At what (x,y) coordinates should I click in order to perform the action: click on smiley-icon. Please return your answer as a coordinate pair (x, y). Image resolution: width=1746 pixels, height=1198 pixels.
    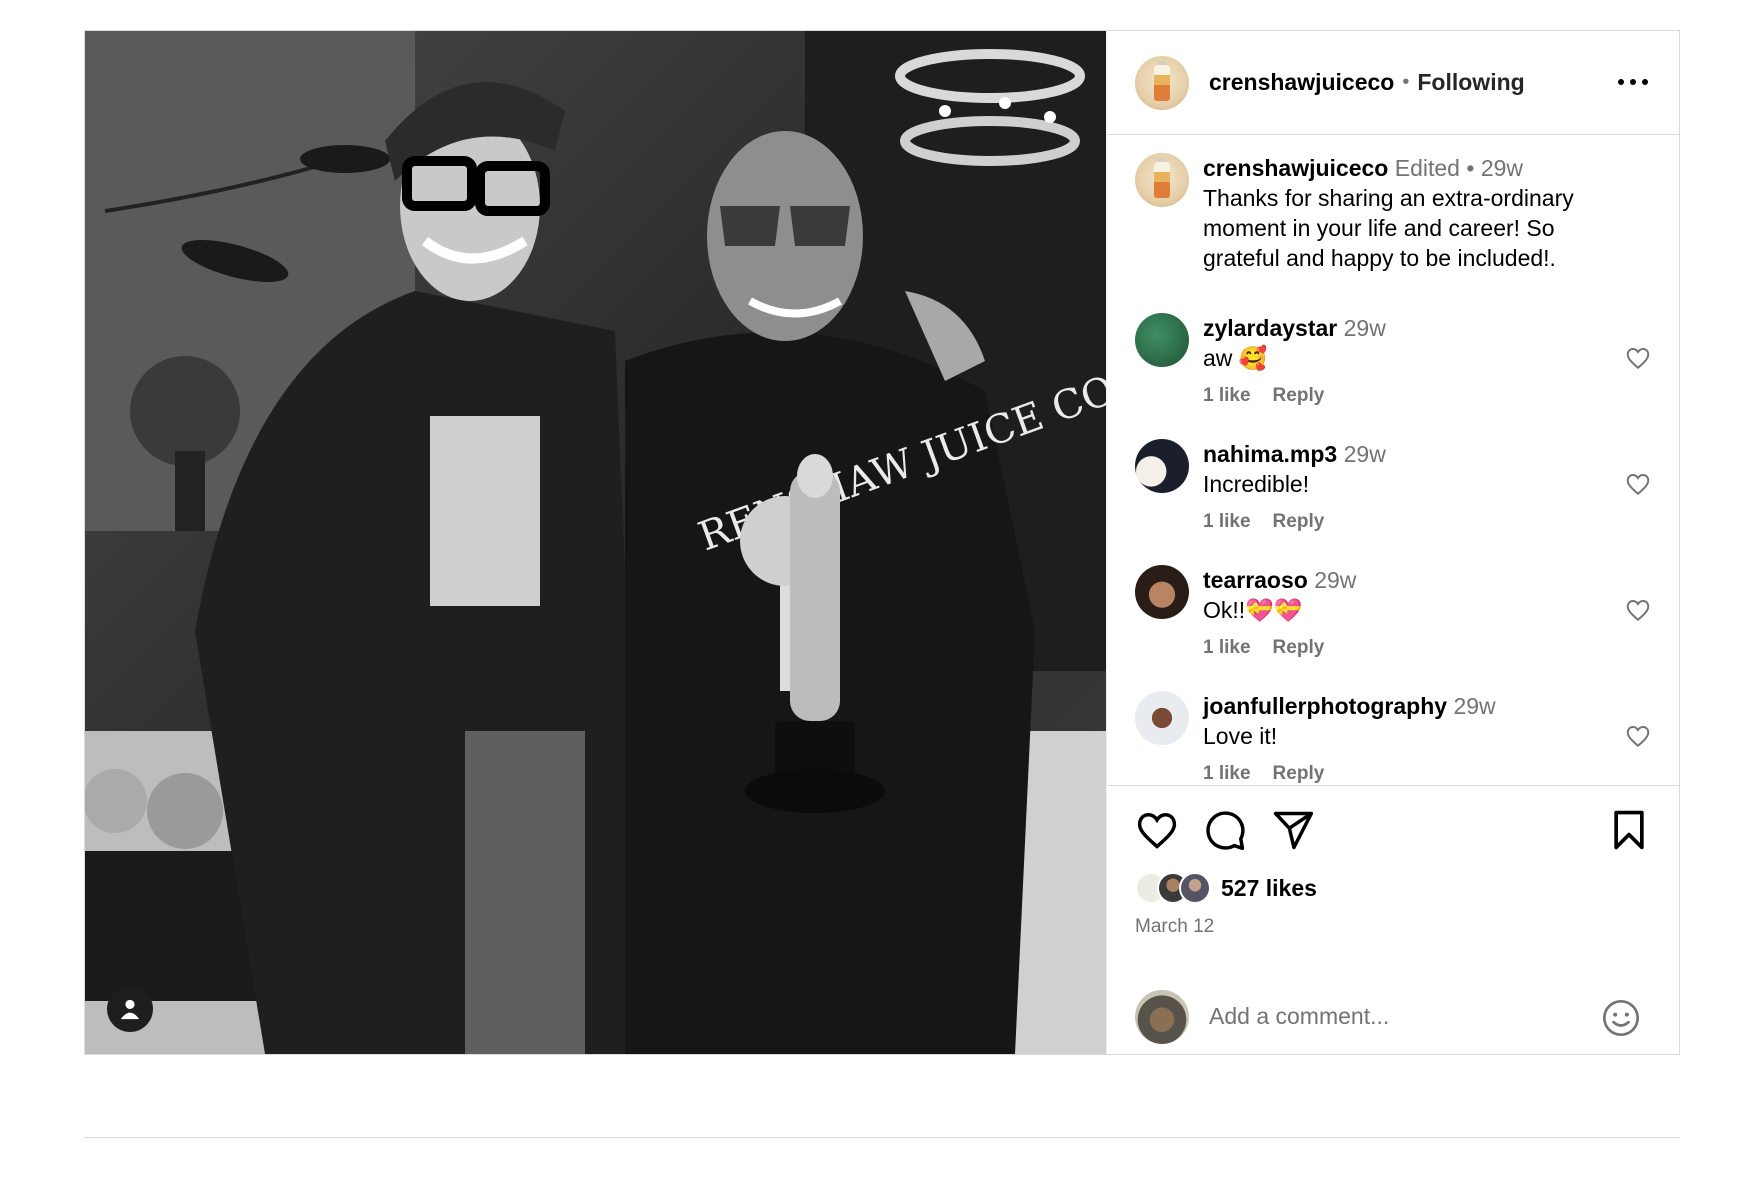
    Looking at the image, I should click on (1621, 1018).